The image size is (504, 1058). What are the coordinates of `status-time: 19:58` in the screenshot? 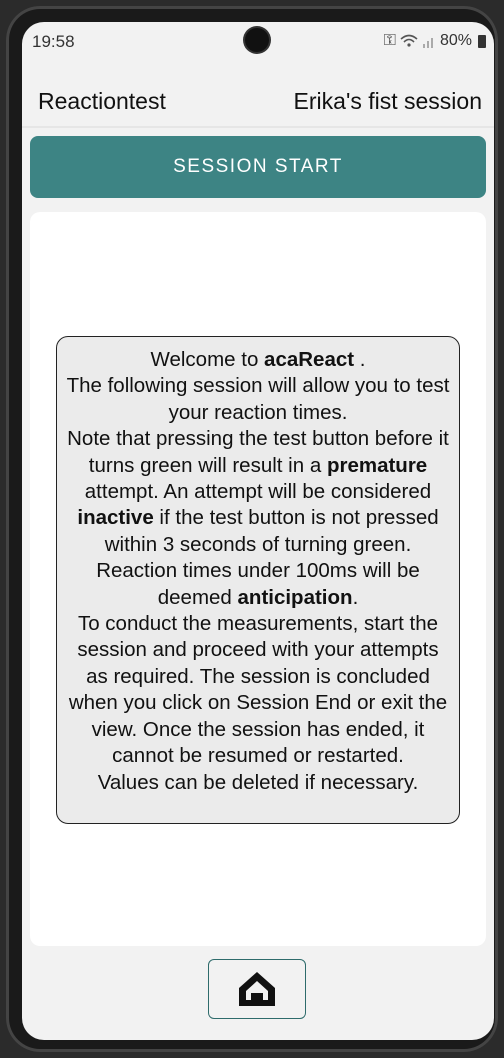 It's located at (53, 41).